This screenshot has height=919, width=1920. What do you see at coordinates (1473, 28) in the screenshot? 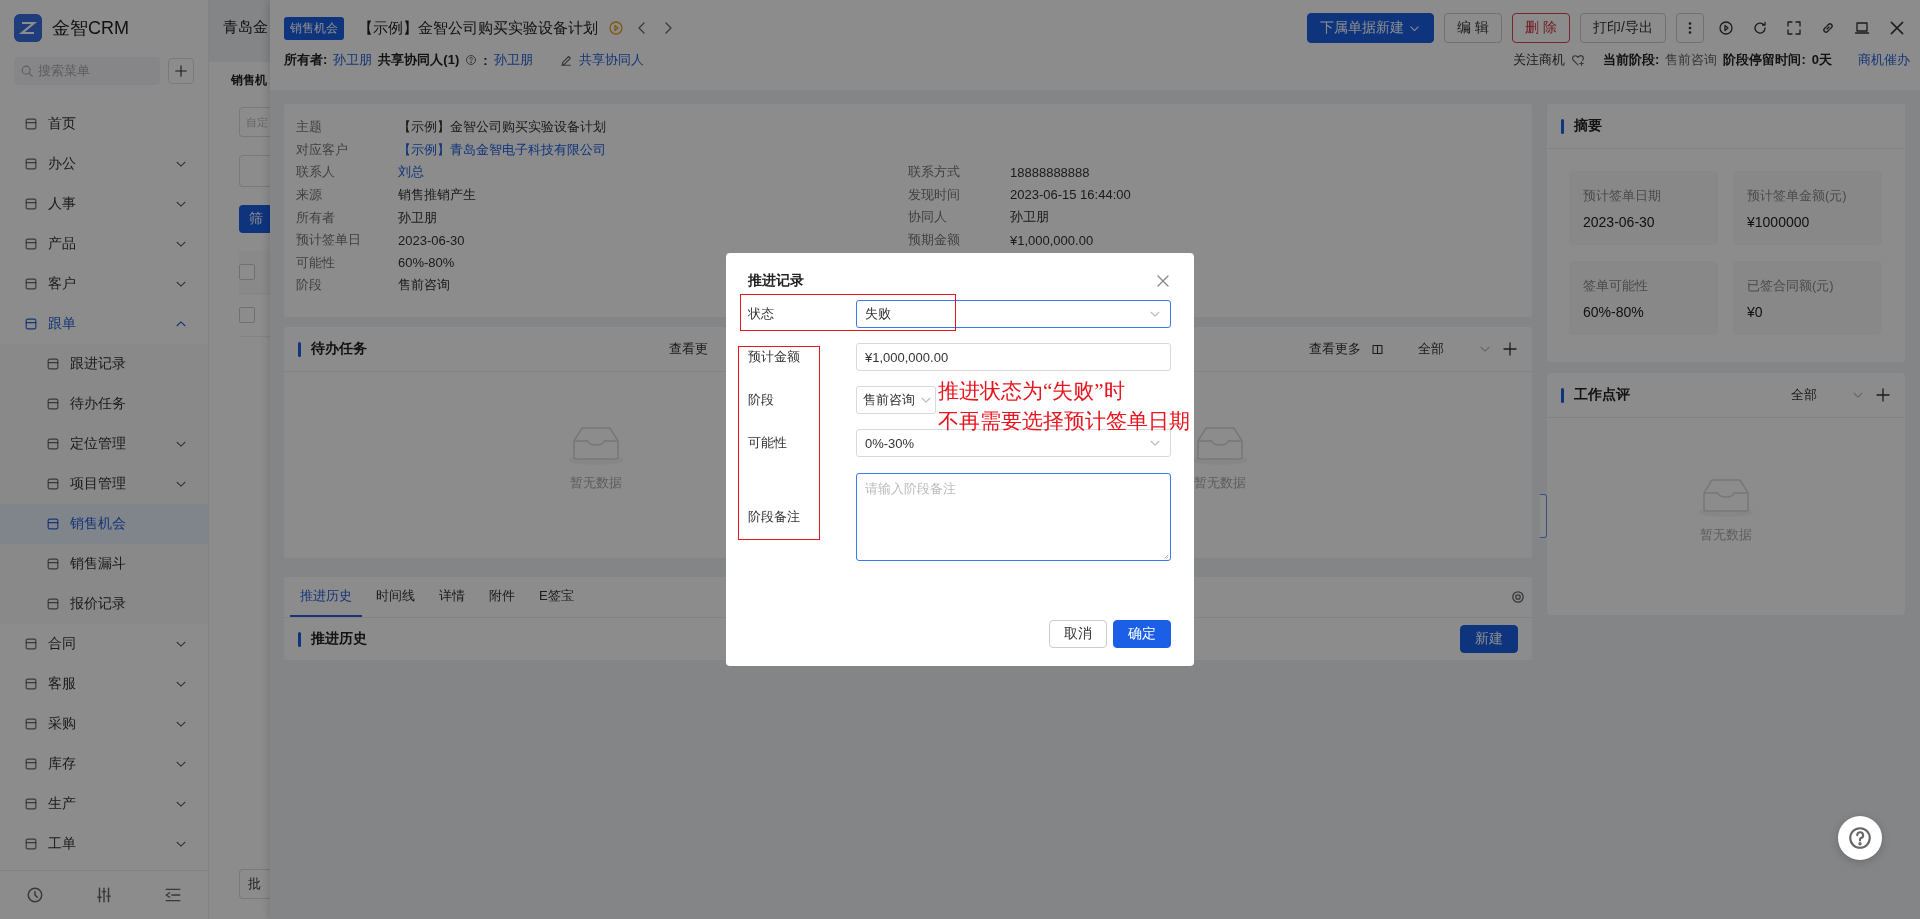
I see `action-button: 编 辑` at bounding box center [1473, 28].